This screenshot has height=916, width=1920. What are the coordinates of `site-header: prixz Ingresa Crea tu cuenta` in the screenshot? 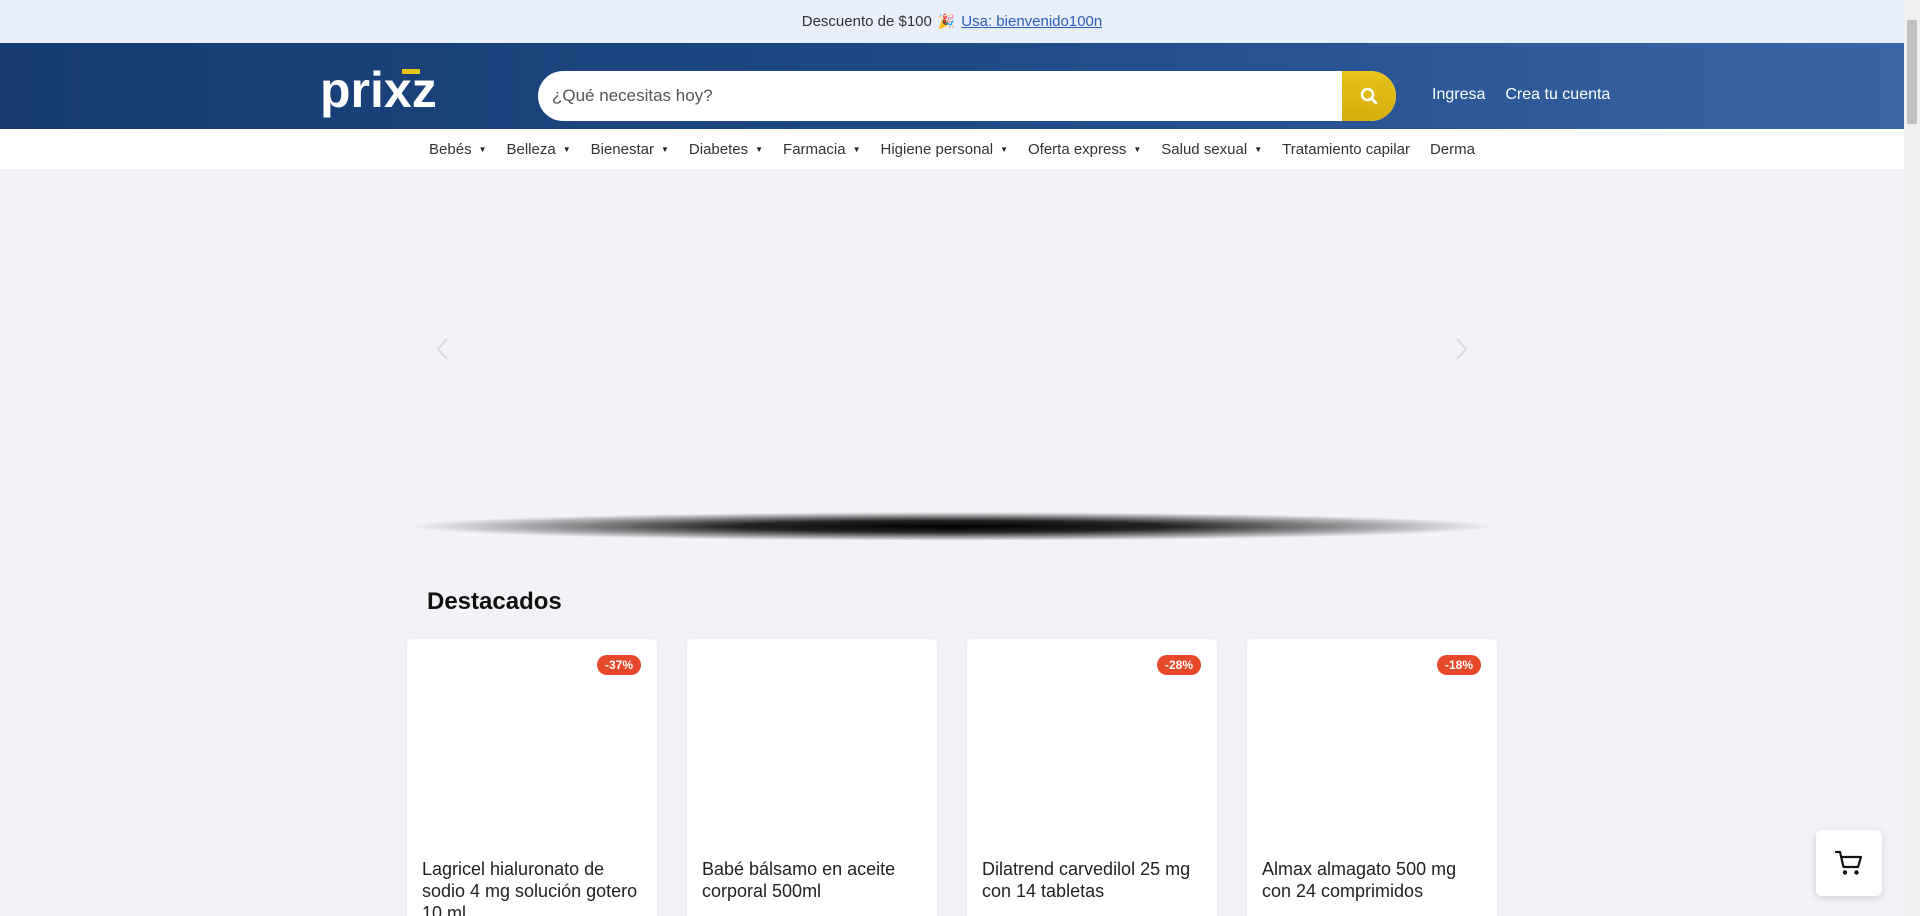 It's located at (952, 86).